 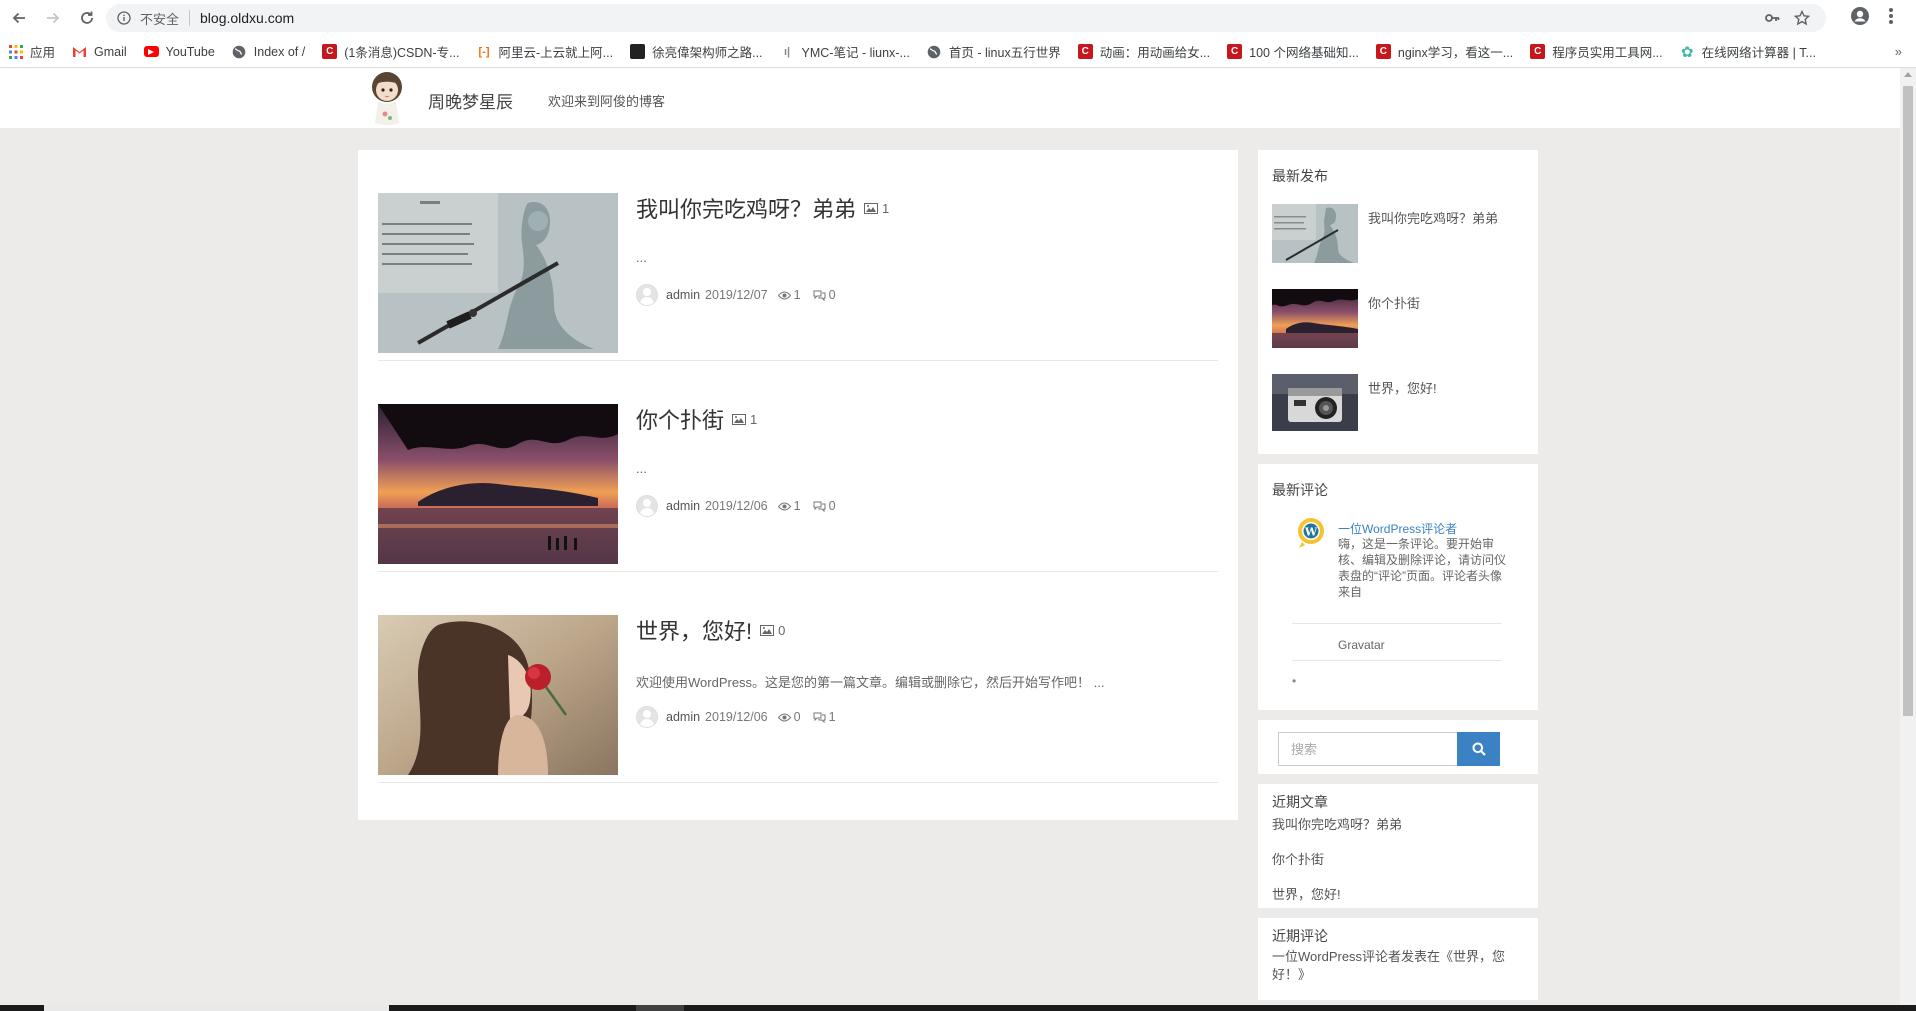 I want to click on latest-post-item: 世界，您好!, so click(x=1397, y=404).